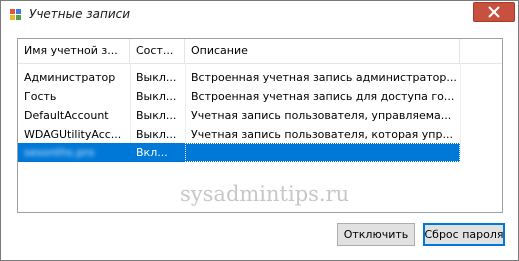 This screenshot has height=261, width=519. I want to click on account-name-redacted: sesonths.pro, so click(59, 152).